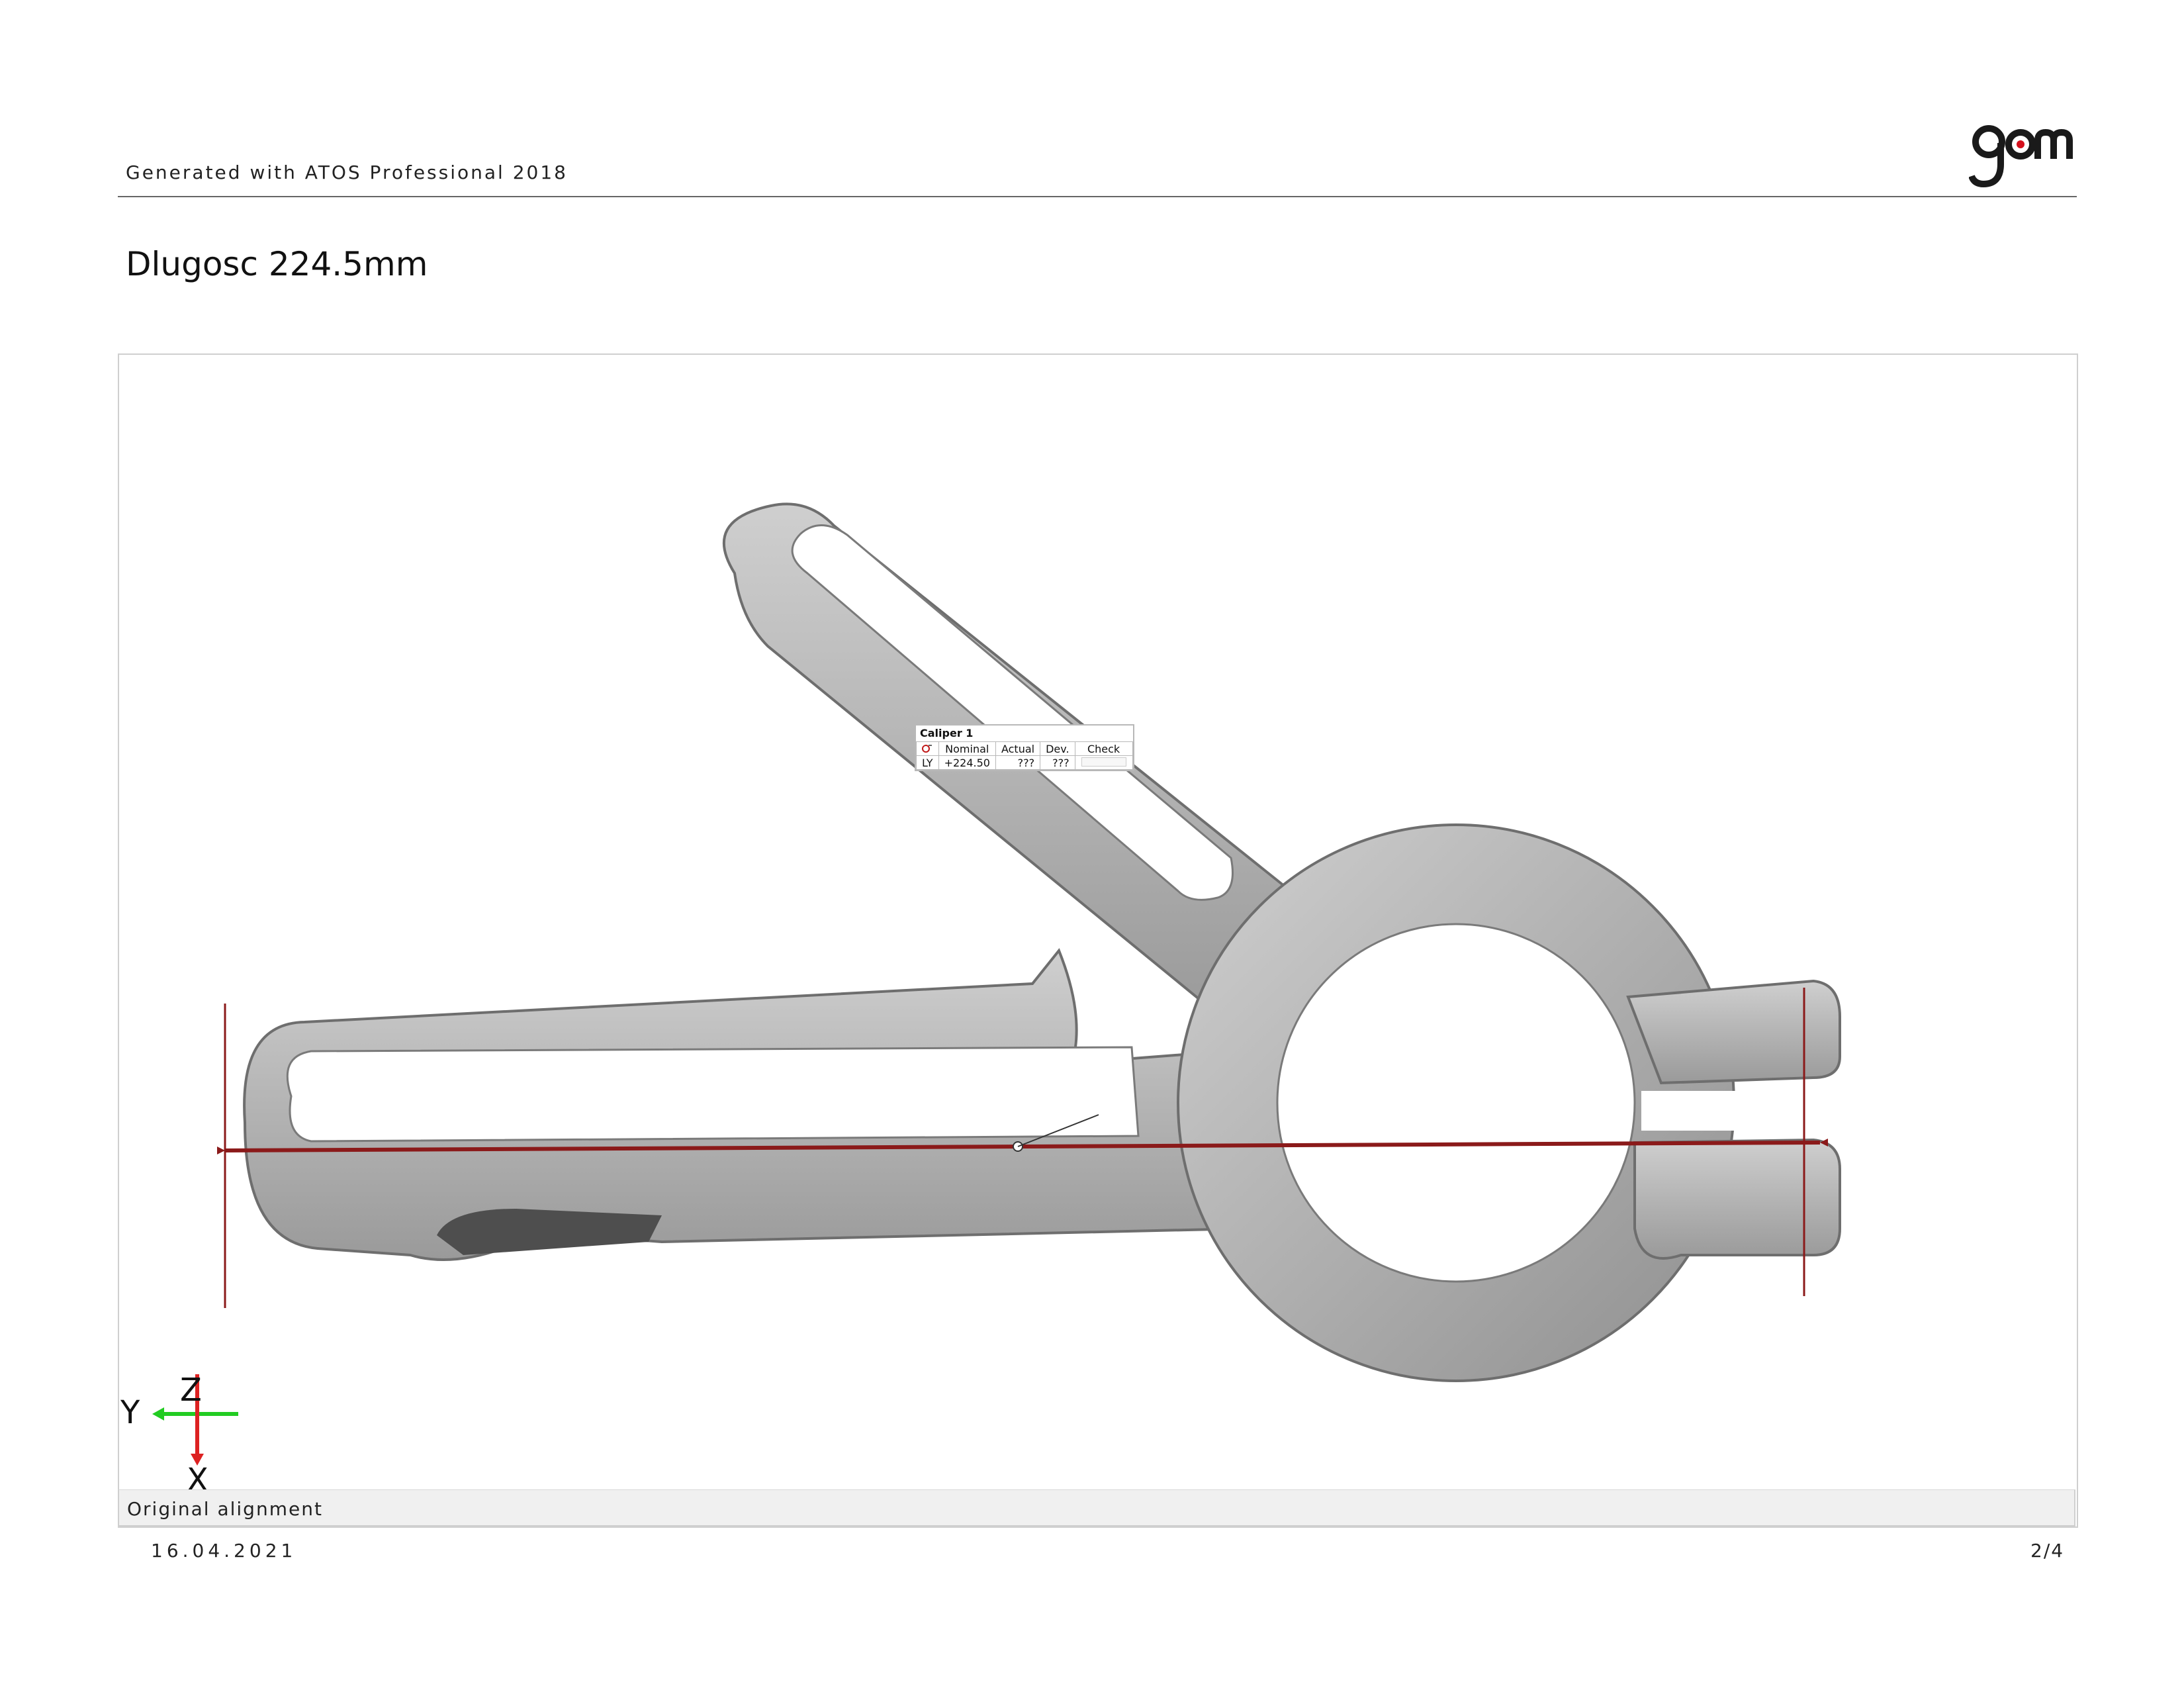 Image resolution: width=2184 pixels, height=1688 pixels. Describe the element at coordinates (1057, 762) in the screenshot. I see `caliper-dev-value: ???` at that location.